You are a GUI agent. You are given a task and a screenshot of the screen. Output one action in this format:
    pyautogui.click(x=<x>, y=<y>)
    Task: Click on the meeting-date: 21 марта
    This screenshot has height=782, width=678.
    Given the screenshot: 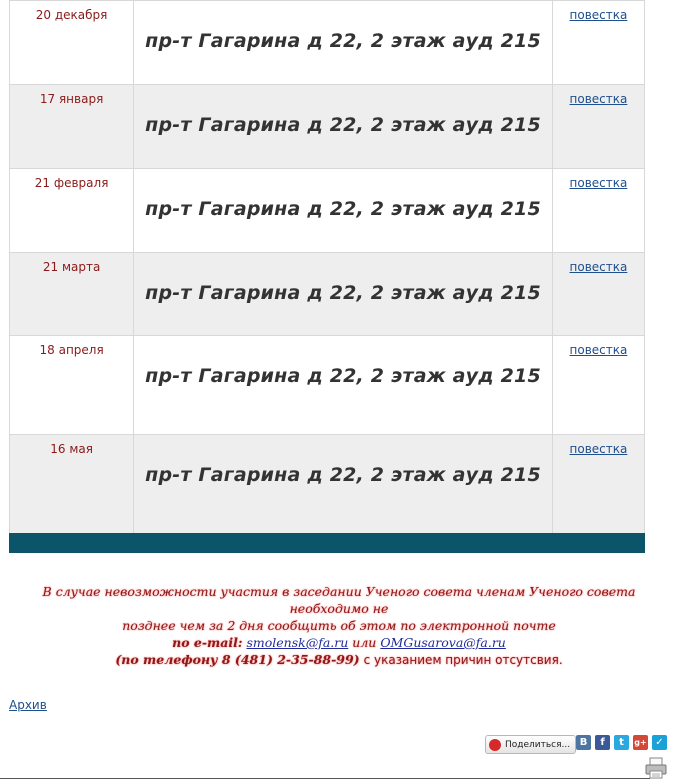 What is the action you would take?
    pyautogui.click(x=71, y=267)
    